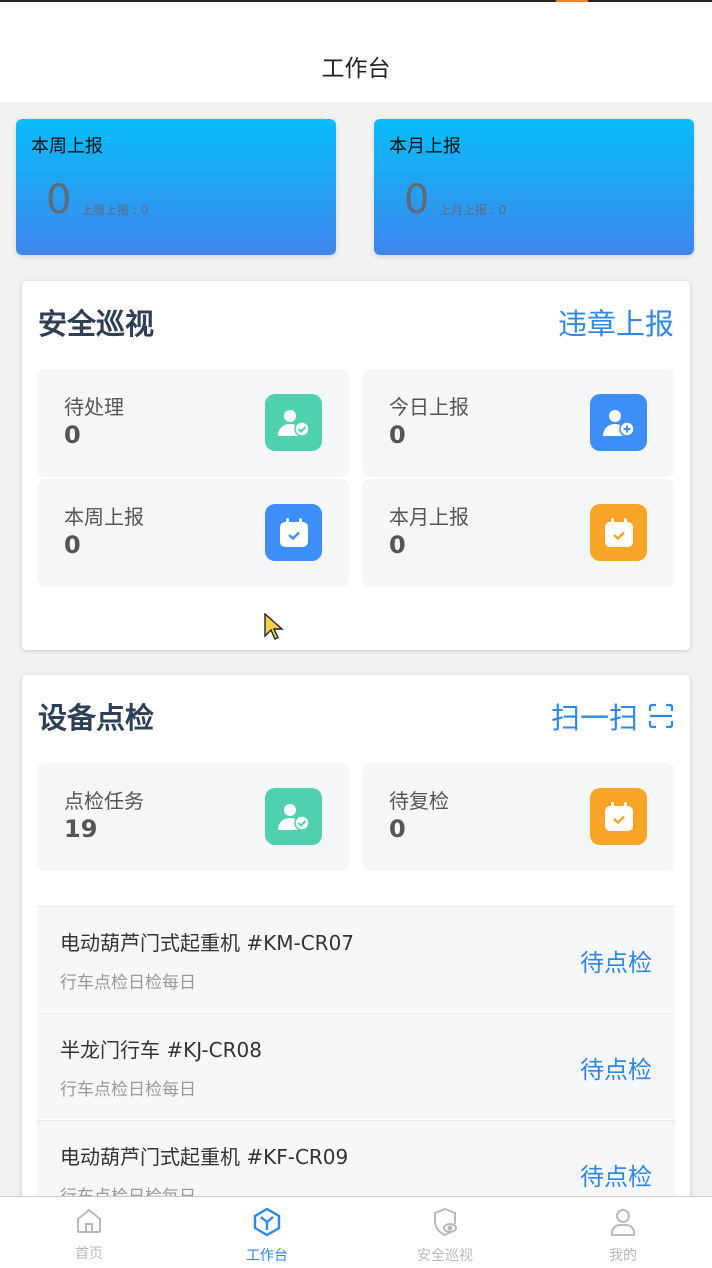 This screenshot has width=712, height=1268. I want to click on stat-label: 待复检, so click(419, 801).